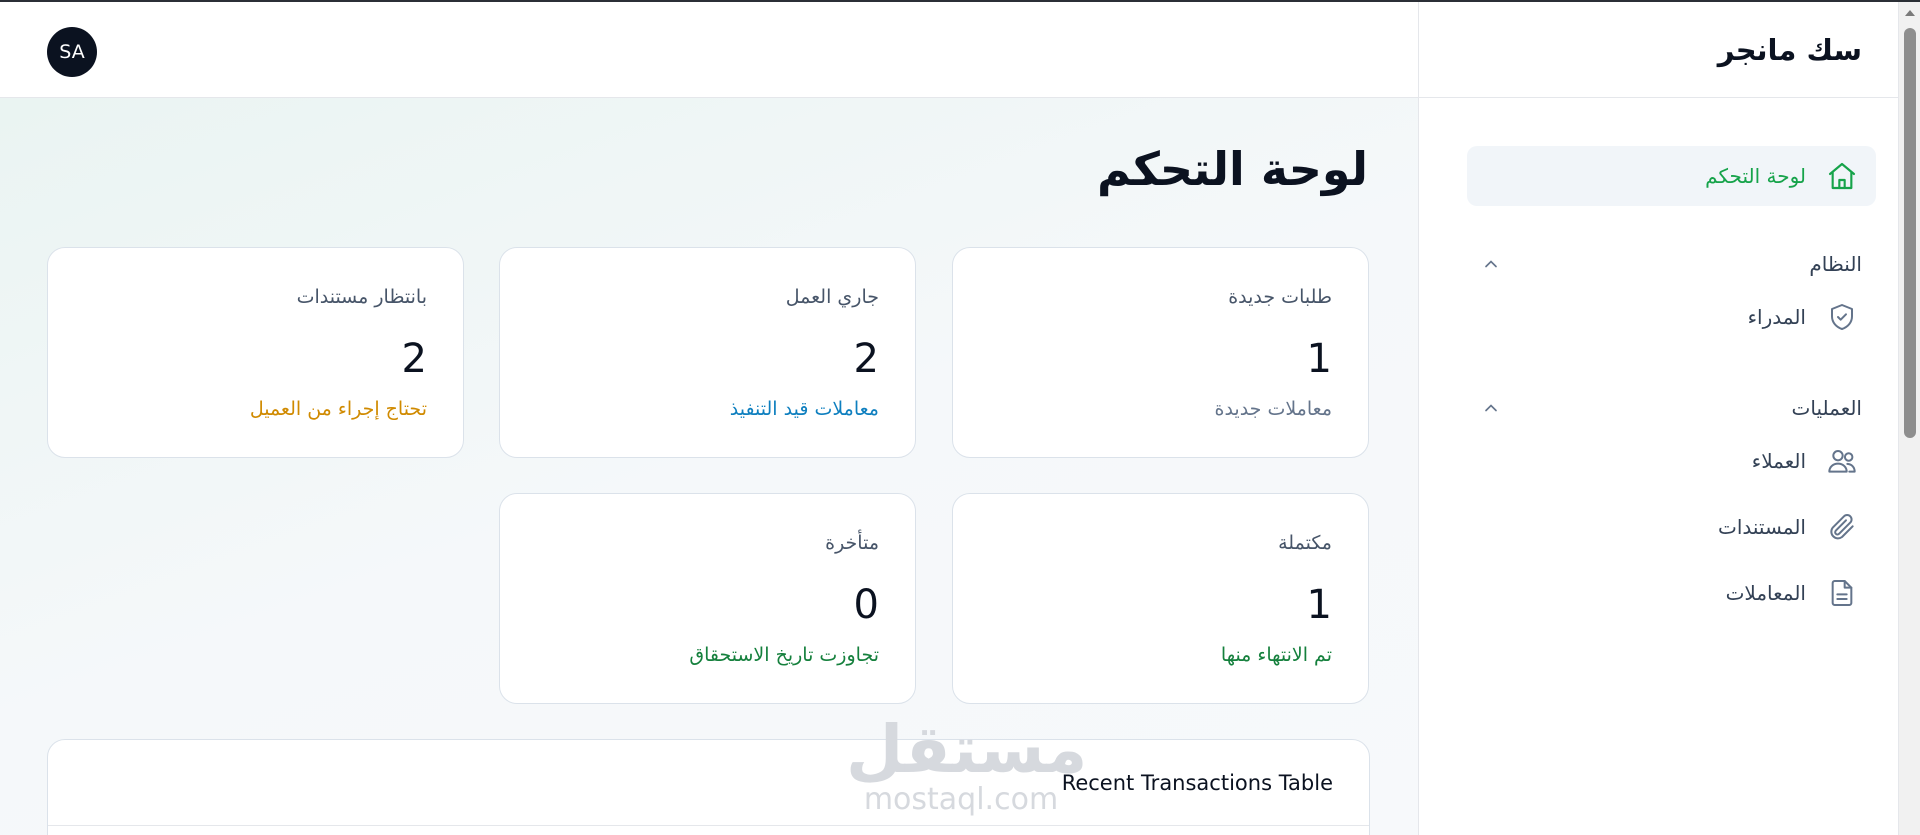 The image size is (1920, 835). What do you see at coordinates (361, 297) in the screenshot?
I see `card-label: بانتظار مستندات` at bounding box center [361, 297].